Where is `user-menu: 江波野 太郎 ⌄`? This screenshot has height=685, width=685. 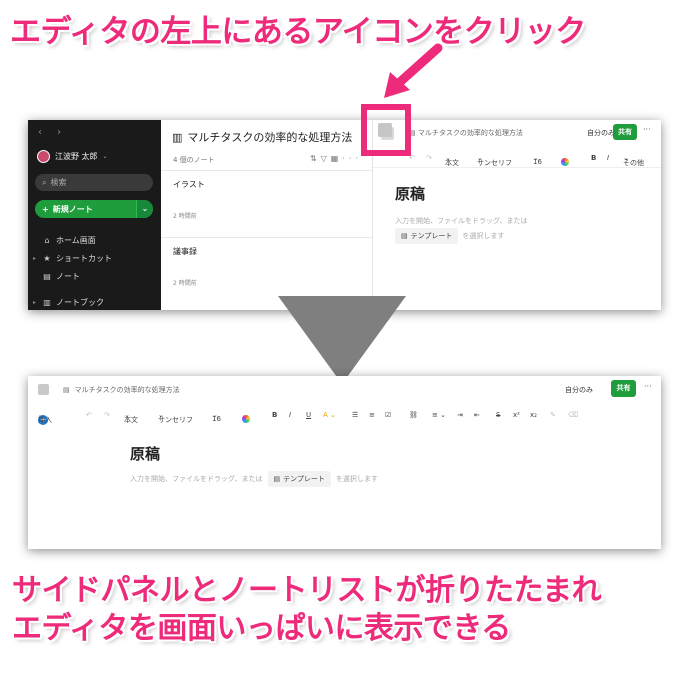
user-menu: 江波野 太郎 ⌄ is located at coordinates (72, 156).